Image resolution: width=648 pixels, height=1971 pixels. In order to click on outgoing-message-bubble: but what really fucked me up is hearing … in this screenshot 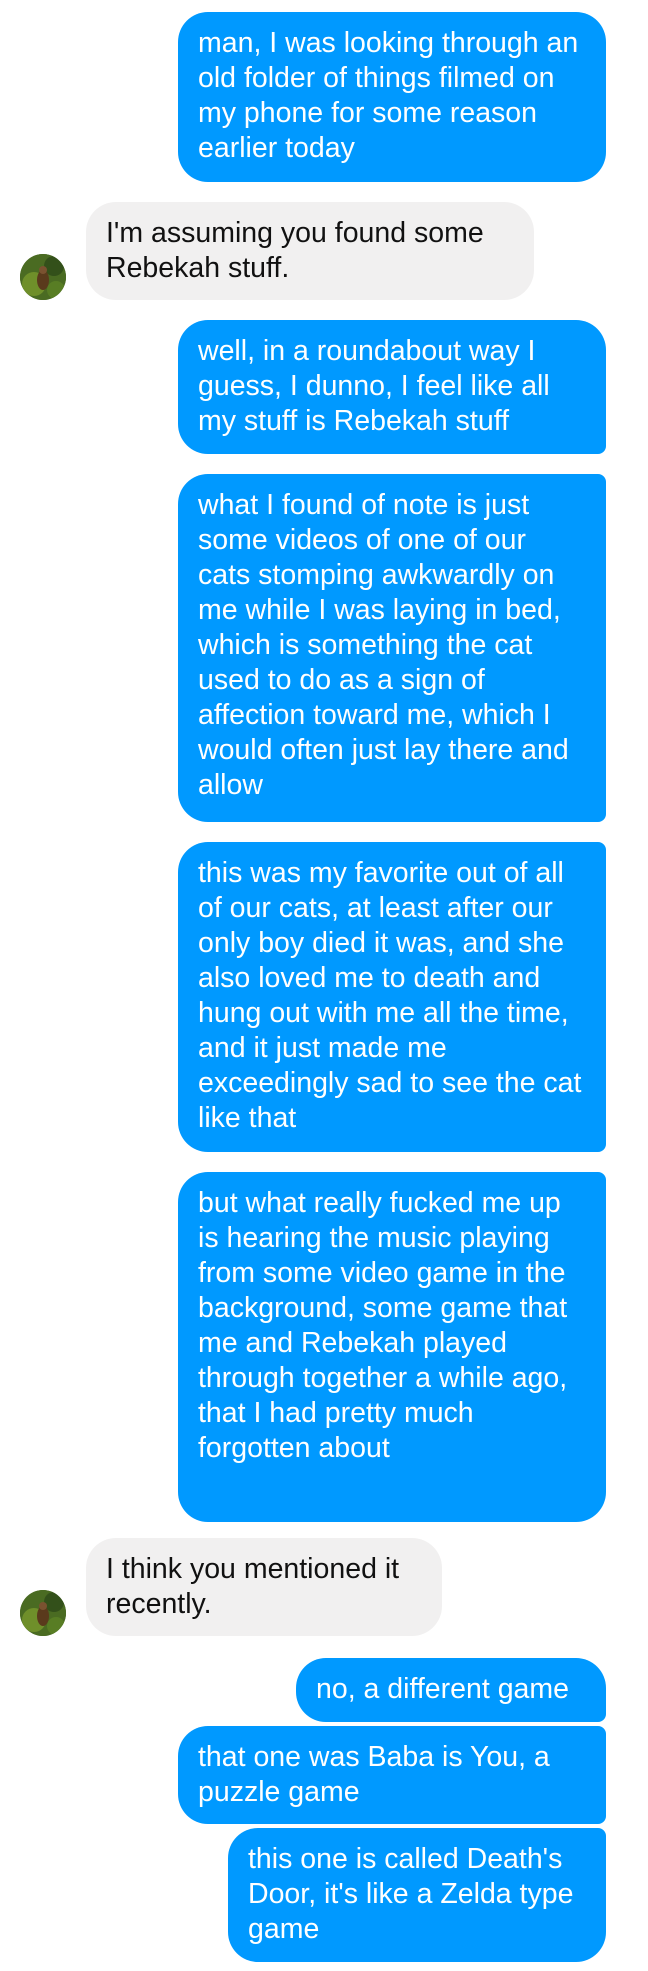, I will do `click(392, 1347)`.